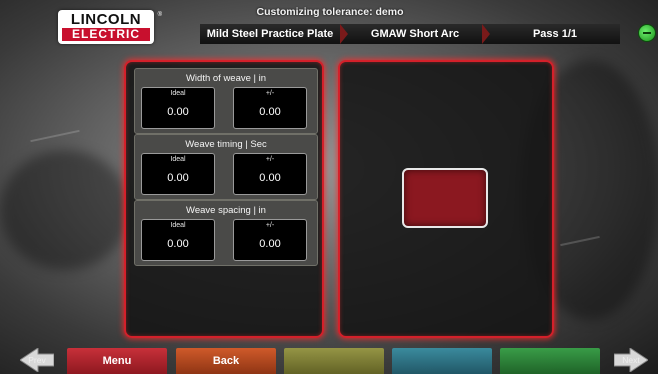 This screenshot has height=374, width=658. What do you see at coordinates (226, 167) in the screenshot?
I see `tolerance-group-weave-timing: Weave timing | Sec Ideal 0.00 +/- 0.00` at bounding box center [226, 167].